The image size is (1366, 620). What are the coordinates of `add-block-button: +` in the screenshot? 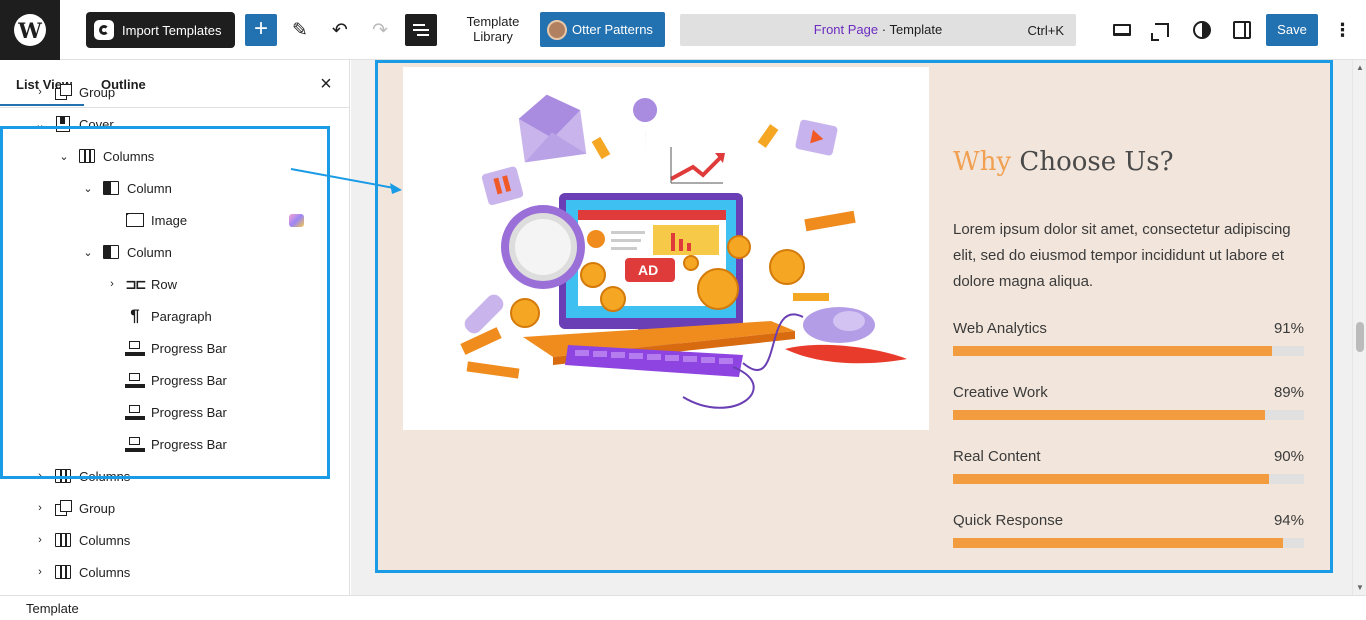 It's located at (261, 30).